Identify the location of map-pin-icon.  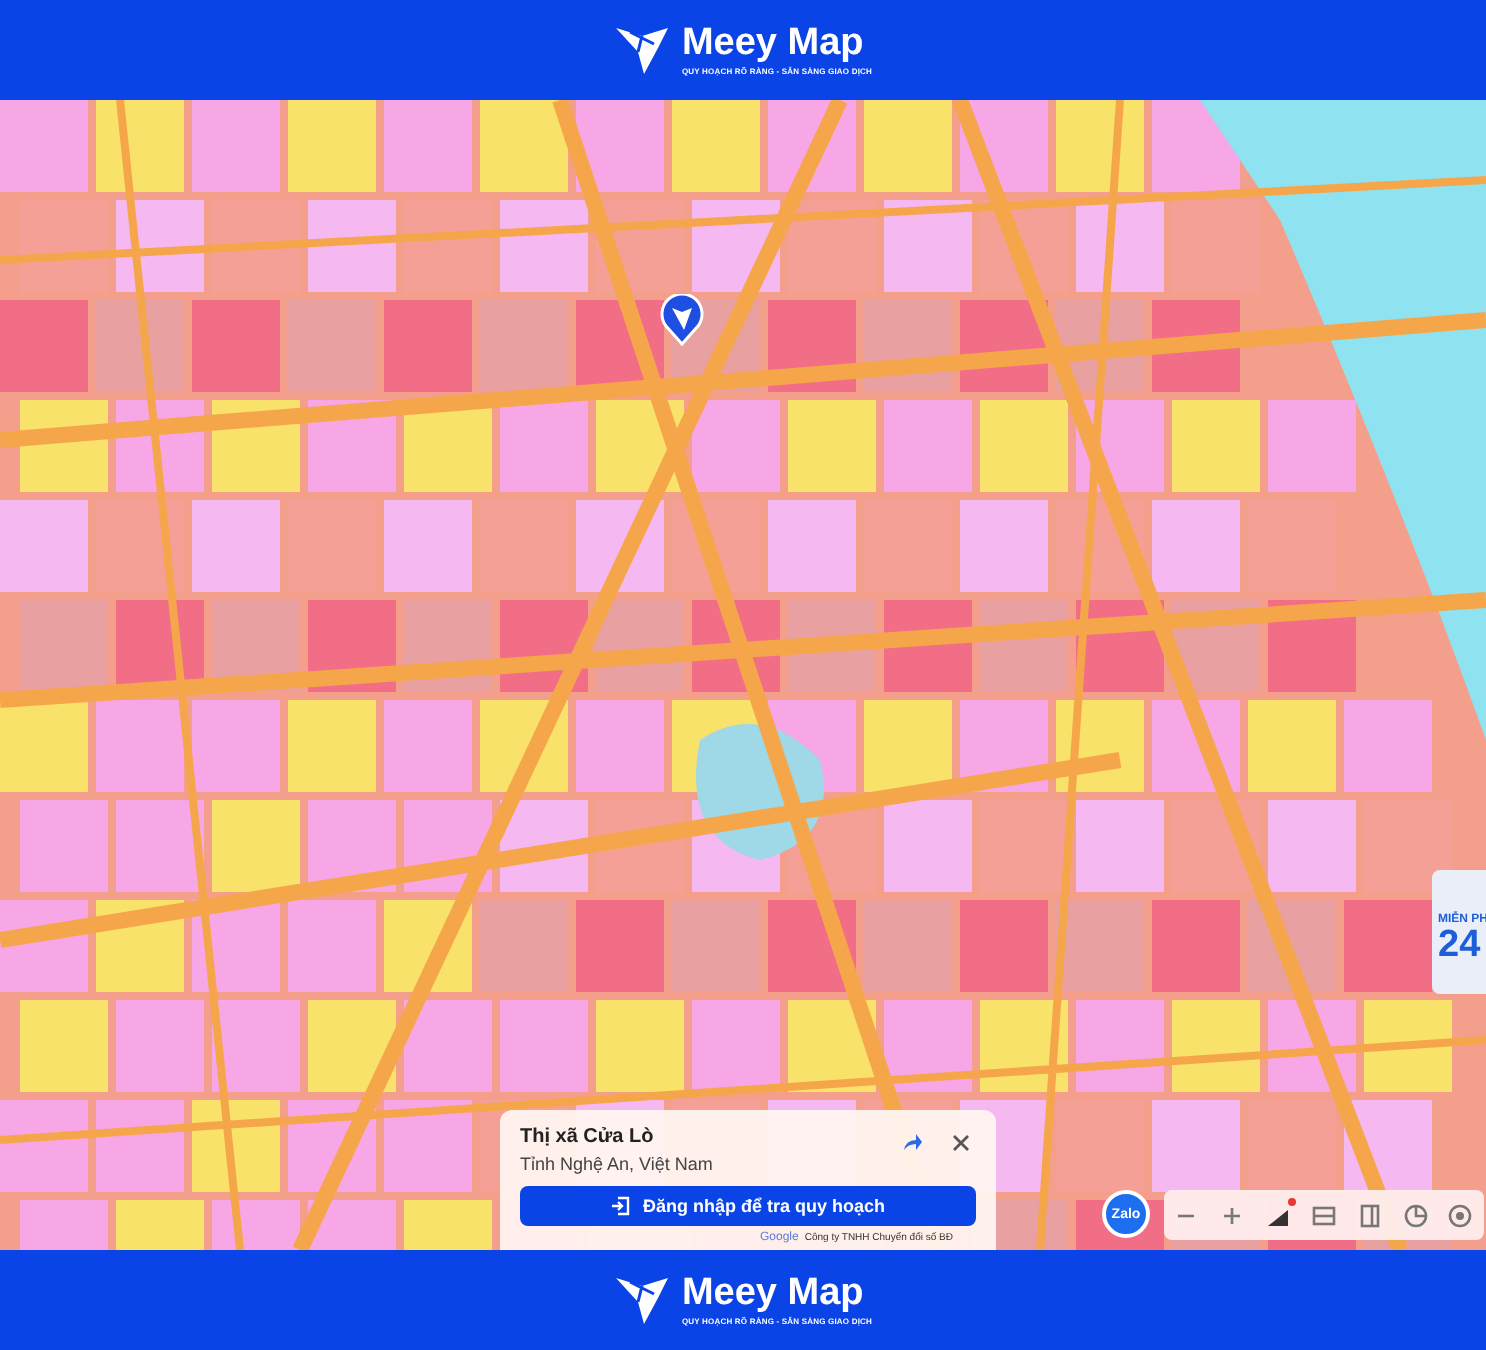
(682, 320).